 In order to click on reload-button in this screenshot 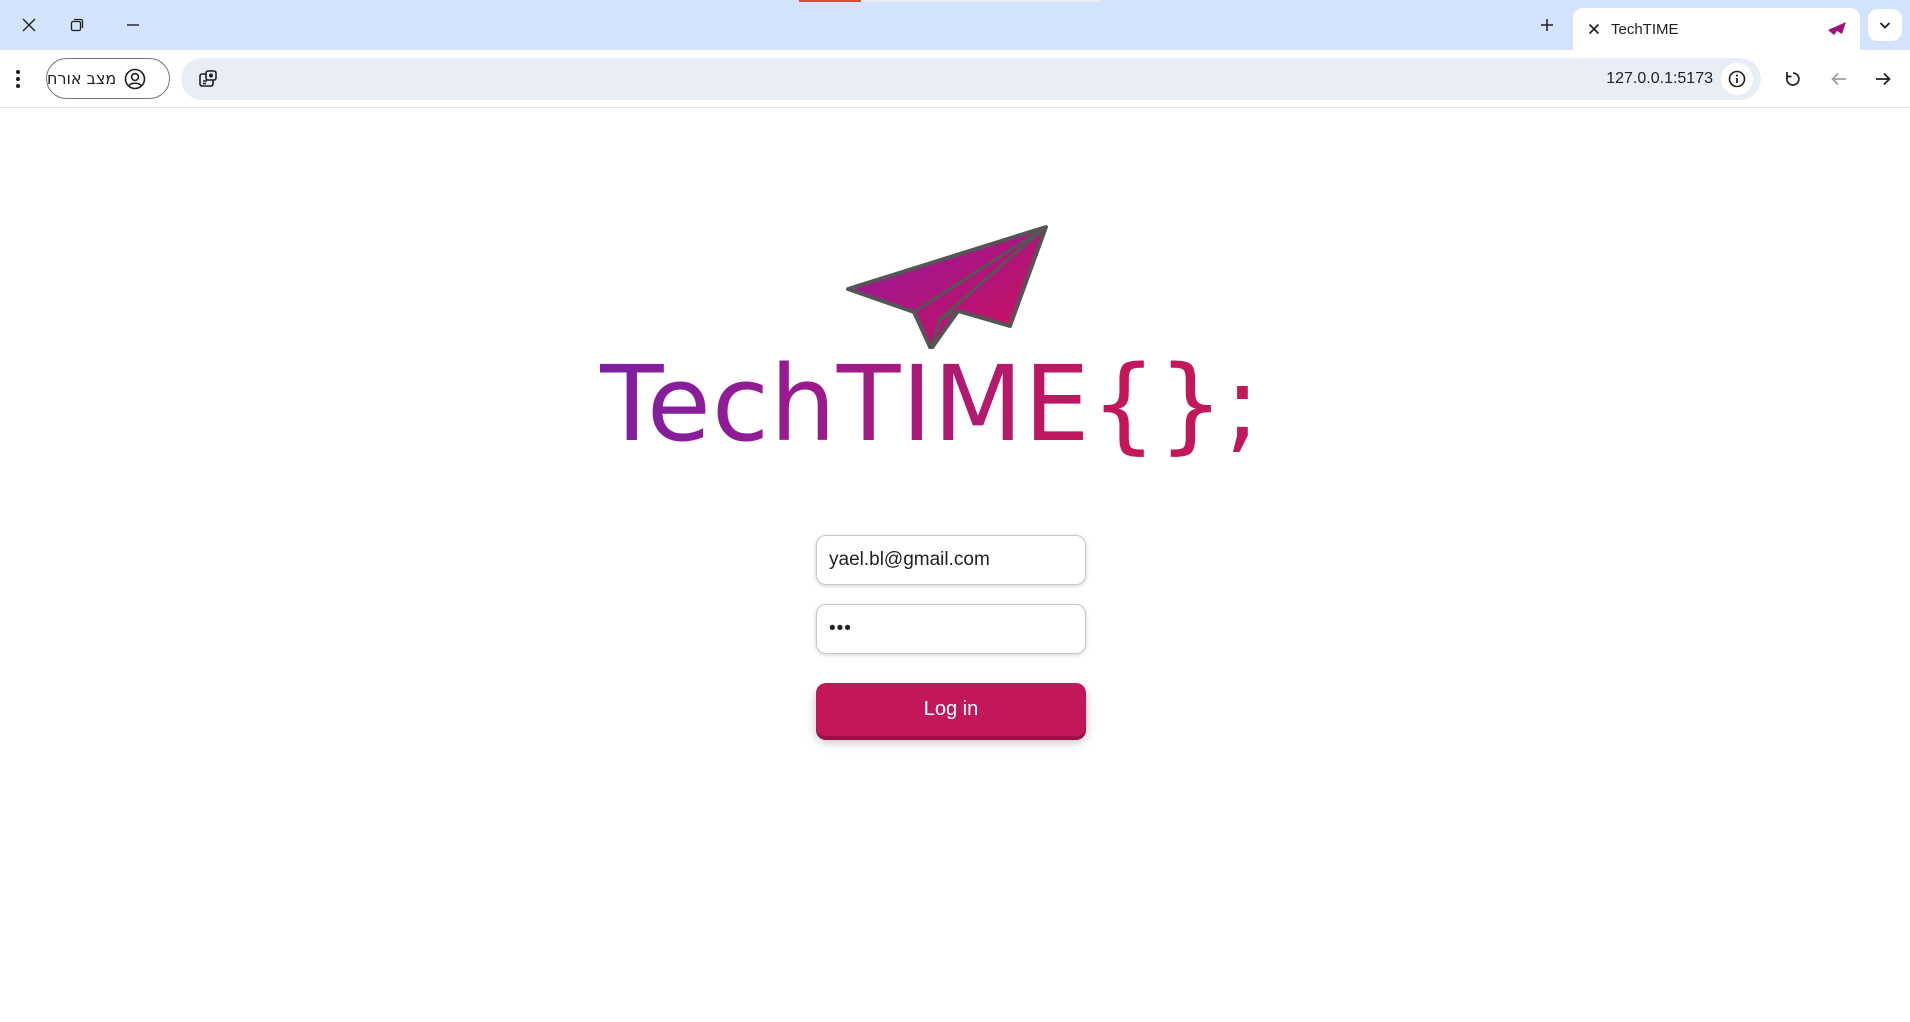, I will do `click(1793, 79)`.